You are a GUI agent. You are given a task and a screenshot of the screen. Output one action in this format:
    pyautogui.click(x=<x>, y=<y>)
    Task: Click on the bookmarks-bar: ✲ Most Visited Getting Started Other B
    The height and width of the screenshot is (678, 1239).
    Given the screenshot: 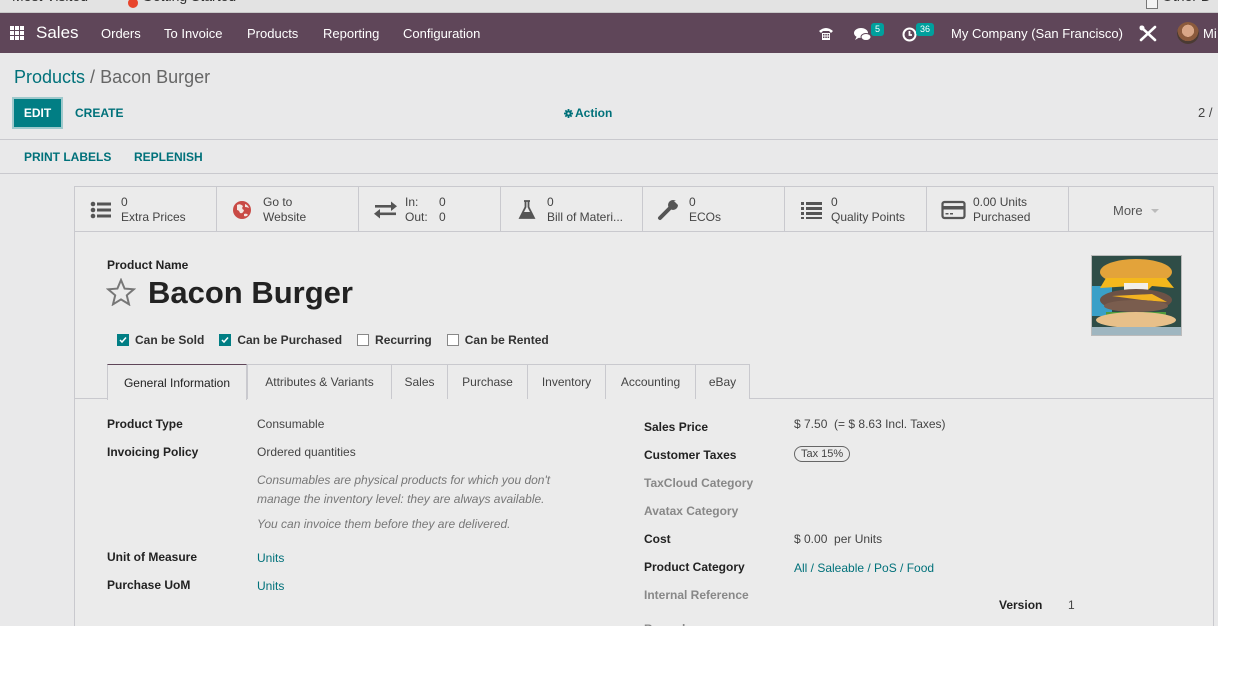 What is the action you would take?
    pyautogui.click(x=609, y=6)
    